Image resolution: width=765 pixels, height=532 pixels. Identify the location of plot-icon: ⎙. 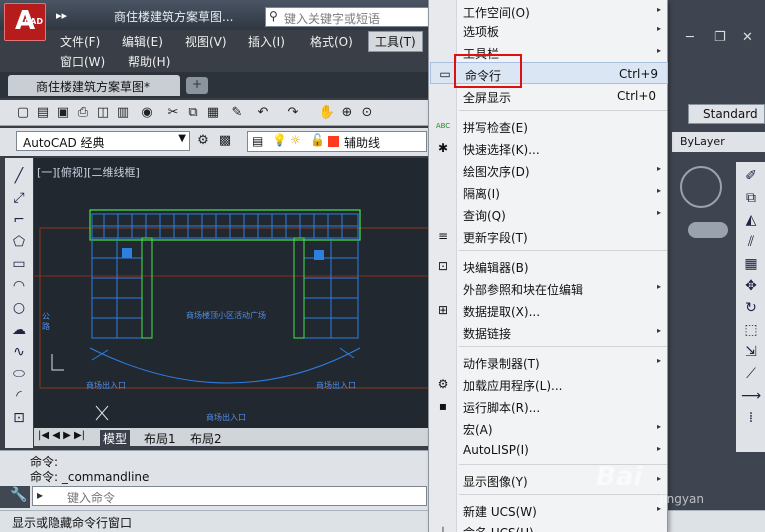
(83, 113).